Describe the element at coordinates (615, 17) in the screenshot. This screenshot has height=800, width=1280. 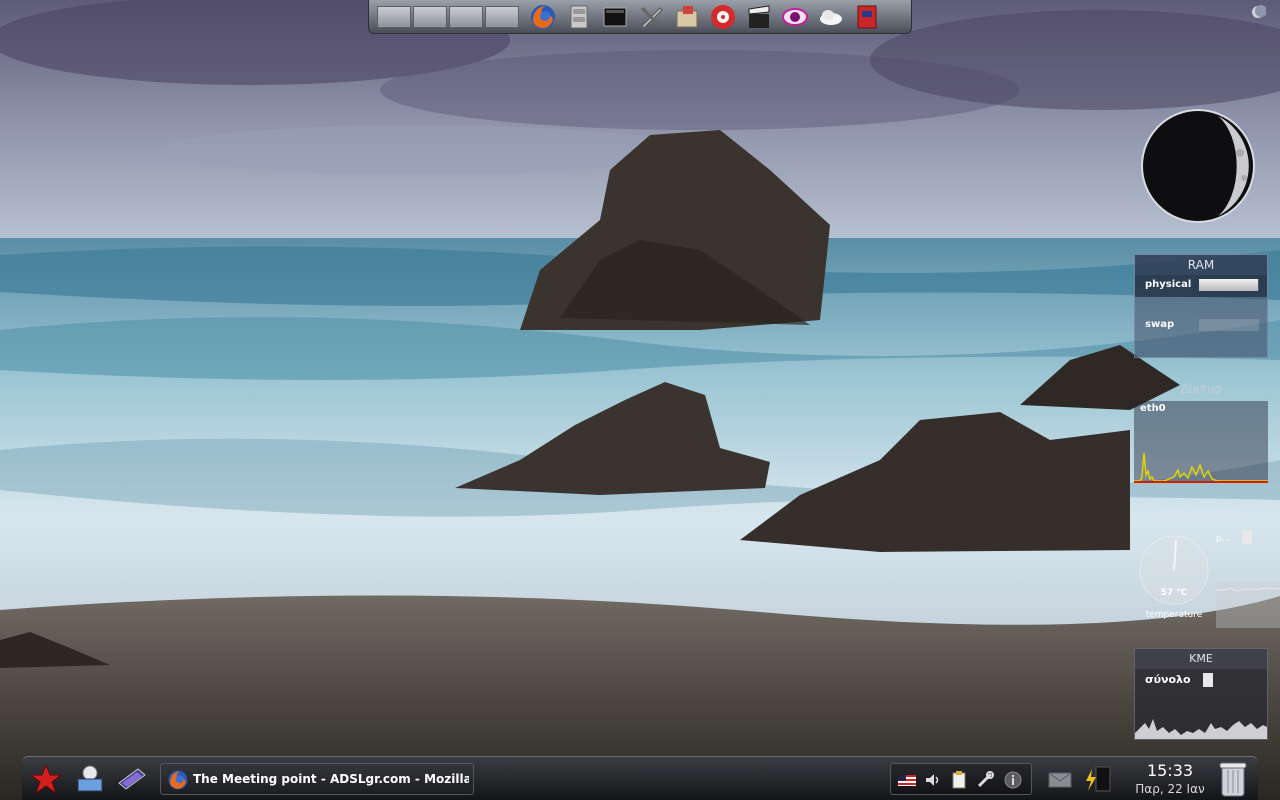
I see `terminal-icon` at that location.